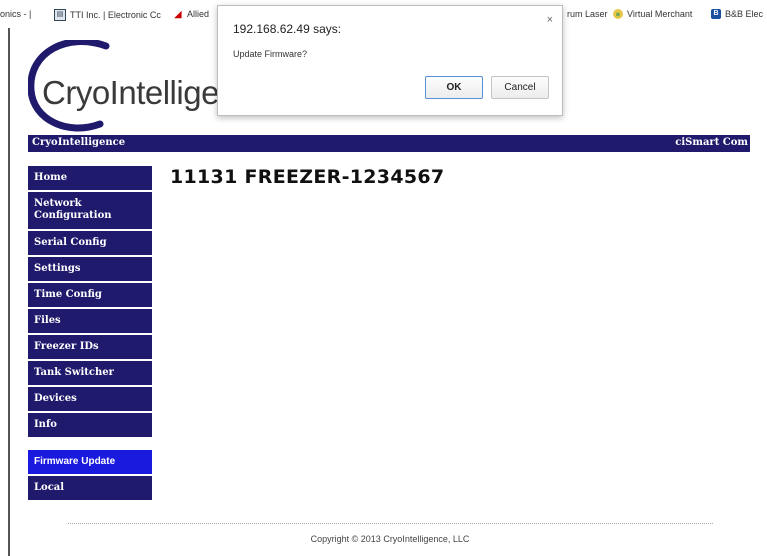 This screenshot has height=556, width=767. I want to click on header-product: ciSmart Com, so click(711, 142).